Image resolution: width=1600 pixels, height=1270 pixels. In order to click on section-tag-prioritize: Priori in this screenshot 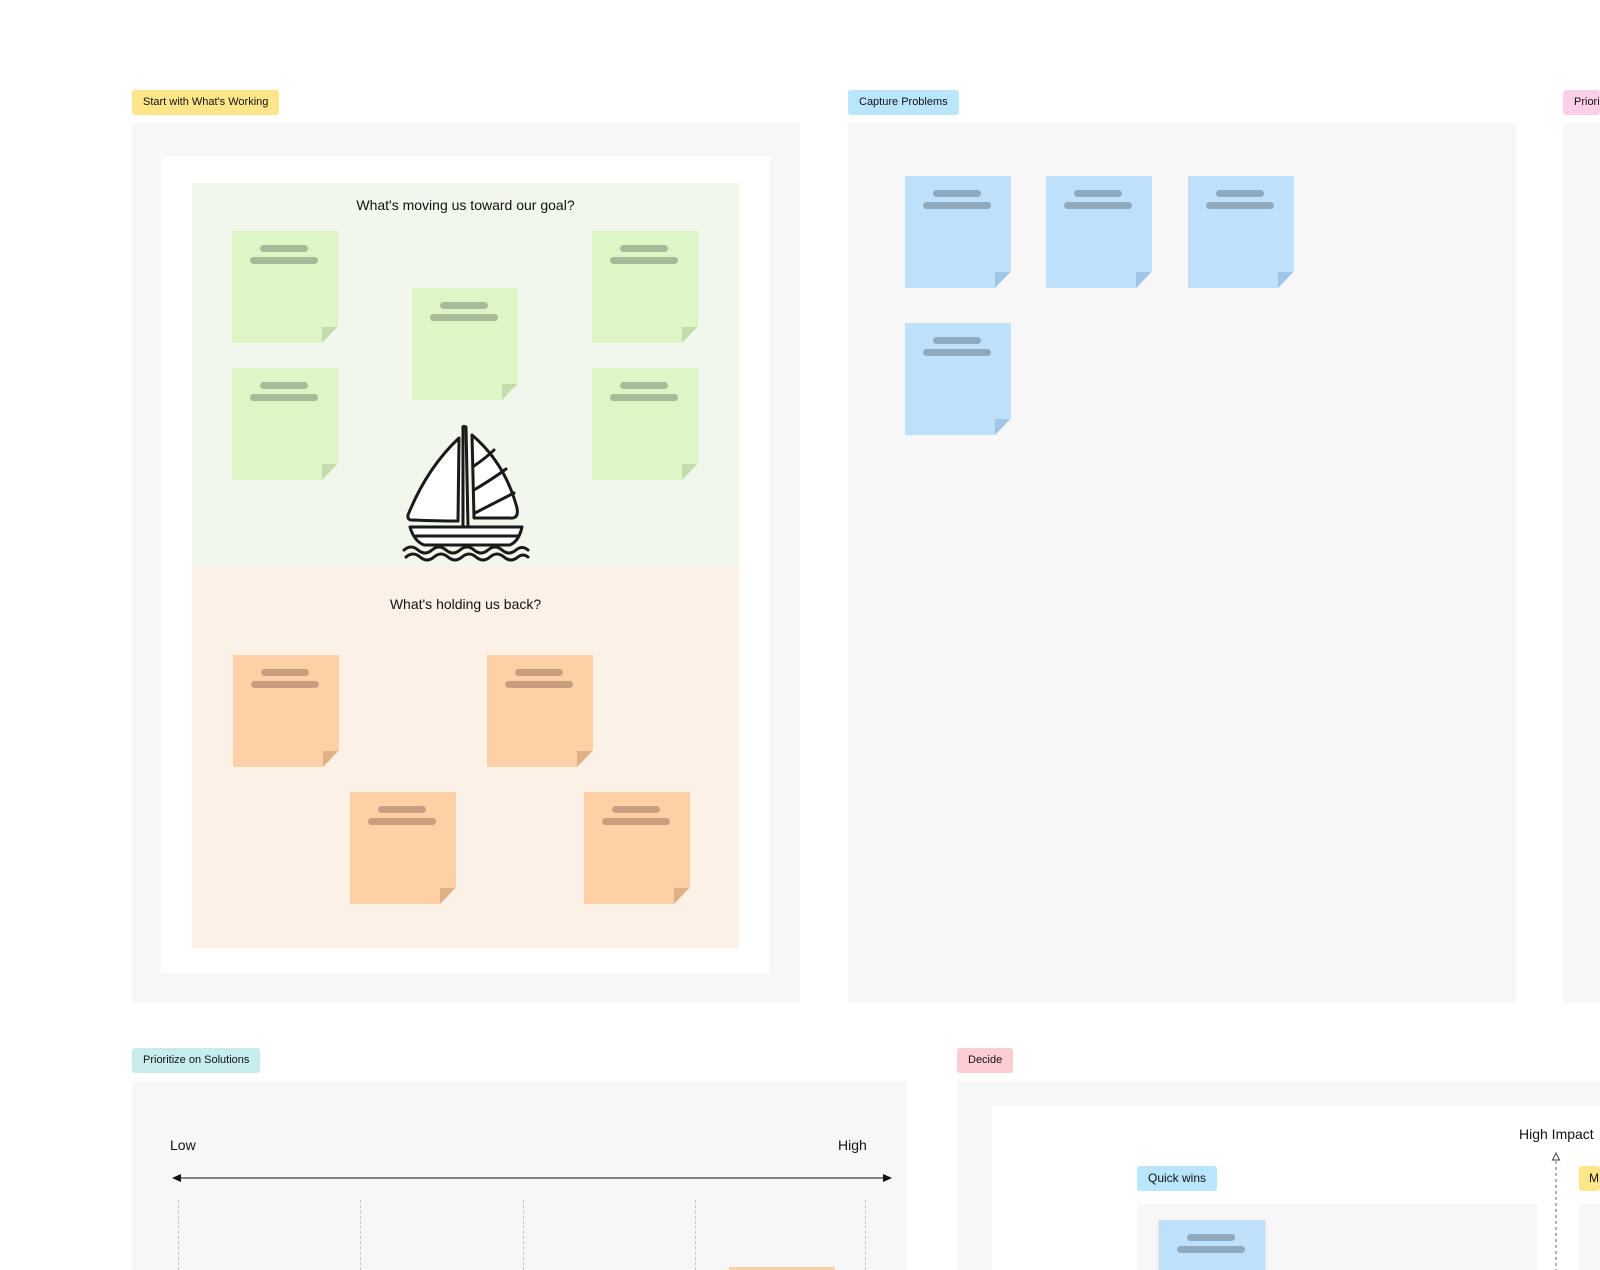, I will do `click(1581, 102)`.